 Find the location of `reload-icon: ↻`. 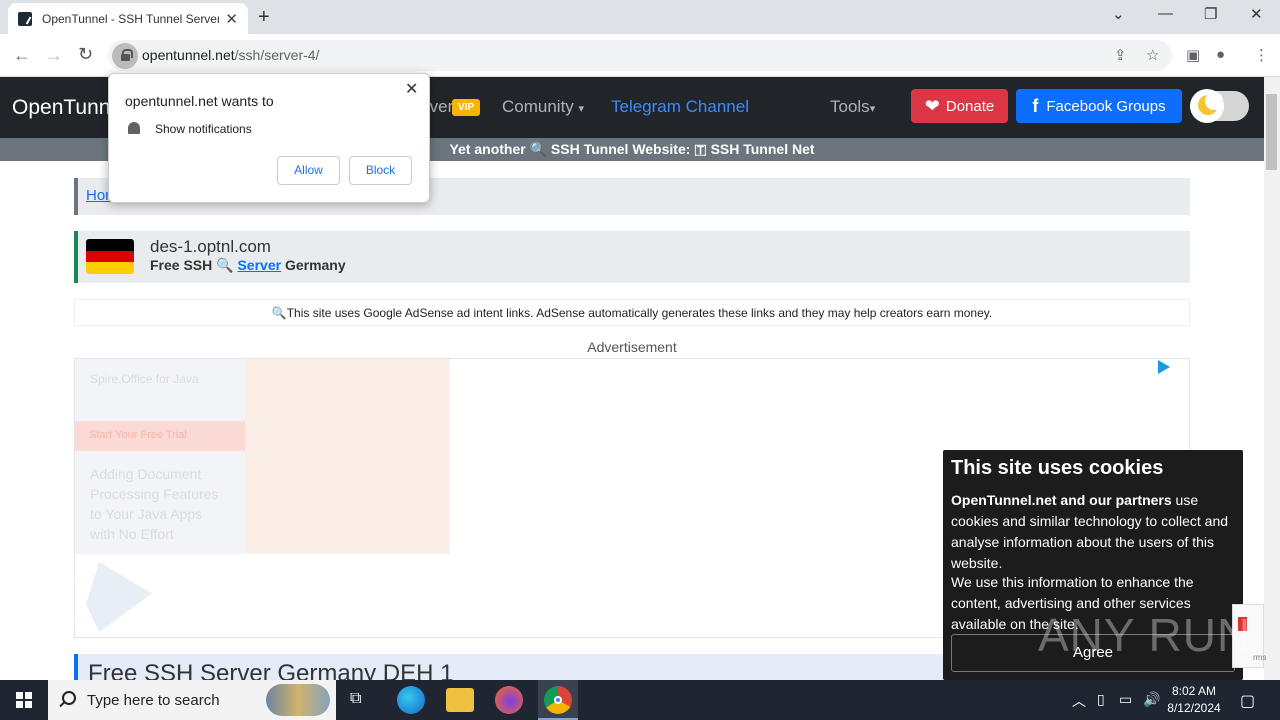

reload-icon: ↻ is located at coordinates (85, 54).